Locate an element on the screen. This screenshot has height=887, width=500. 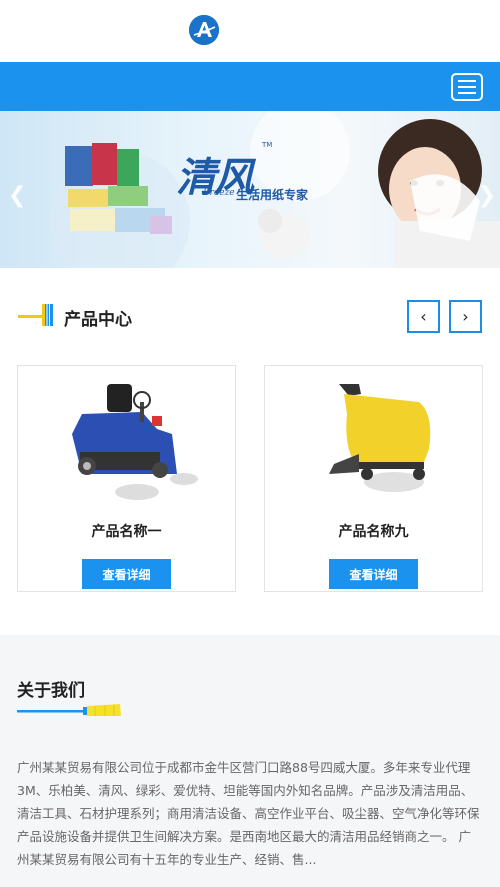
product-card: 产品名称九 查看详细 is located at coordinates (373, 478).